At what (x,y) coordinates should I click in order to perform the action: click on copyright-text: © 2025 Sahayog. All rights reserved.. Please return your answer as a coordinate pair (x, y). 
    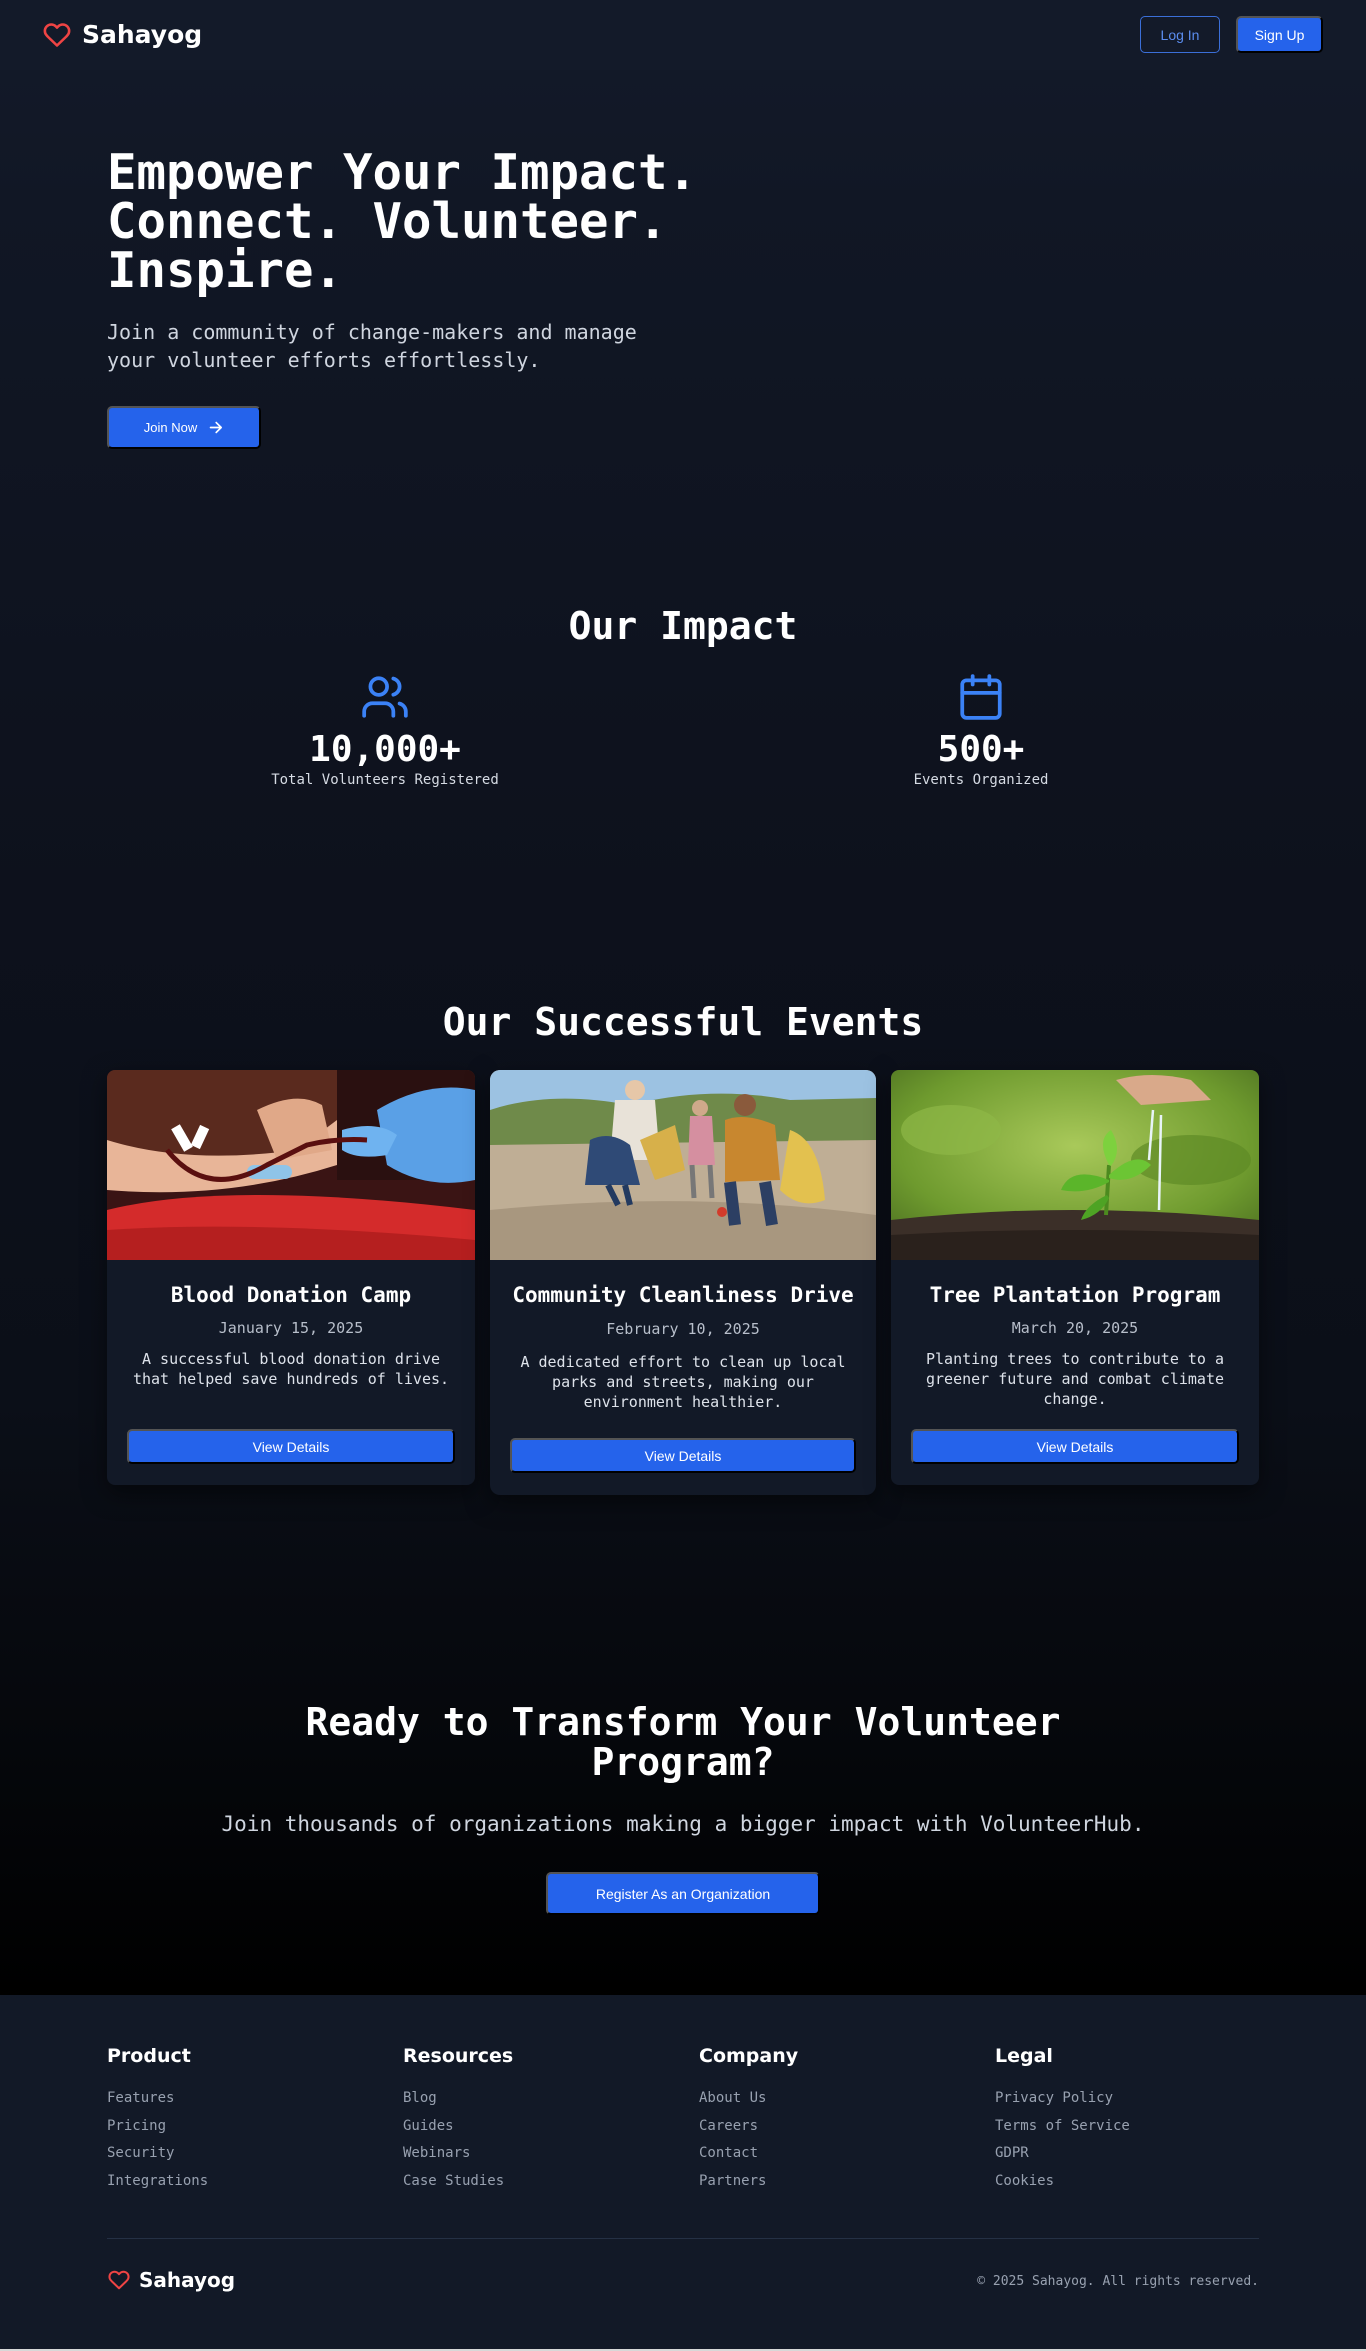
    Looking at the image, I should click on (1118, 2281).